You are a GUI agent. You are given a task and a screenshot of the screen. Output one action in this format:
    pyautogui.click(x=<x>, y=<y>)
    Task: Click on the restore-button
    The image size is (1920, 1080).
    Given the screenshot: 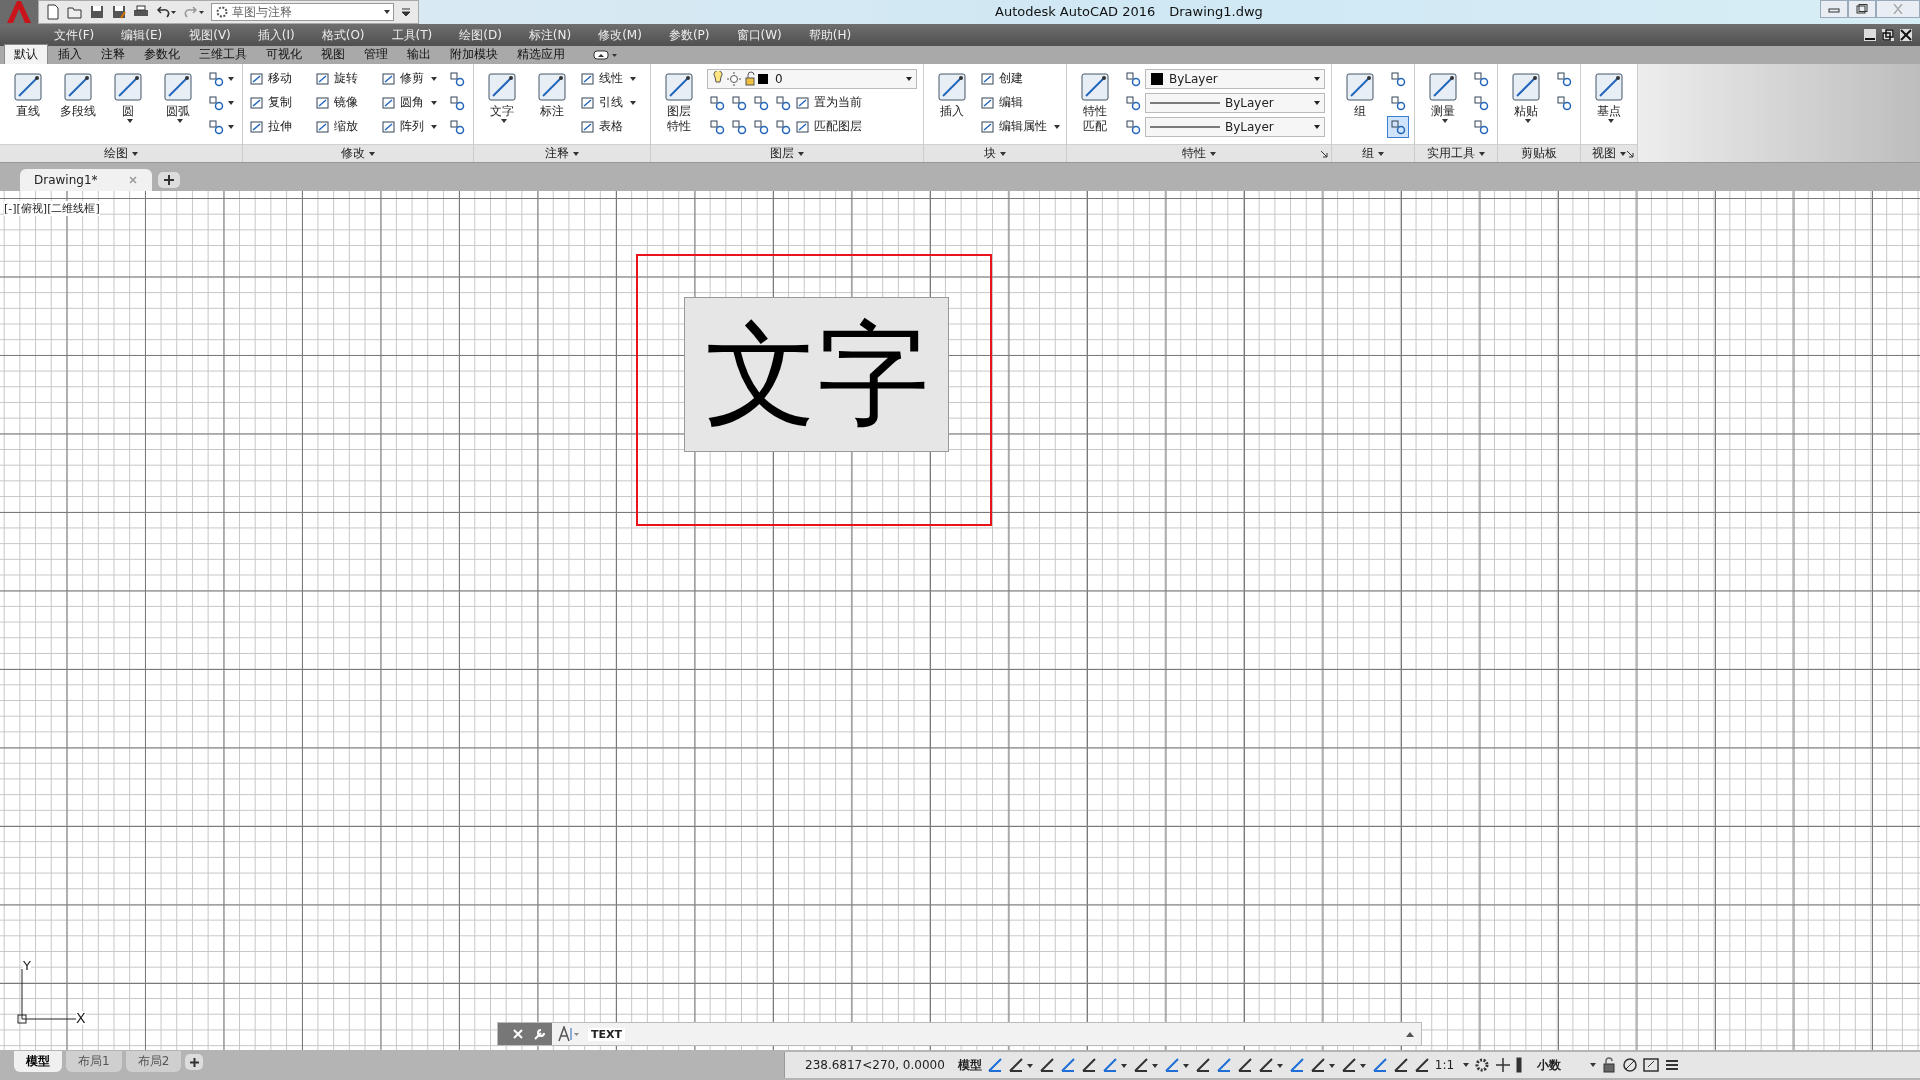 What is the action you would take?
    pyautogui.click(x=1862, y=9)
    